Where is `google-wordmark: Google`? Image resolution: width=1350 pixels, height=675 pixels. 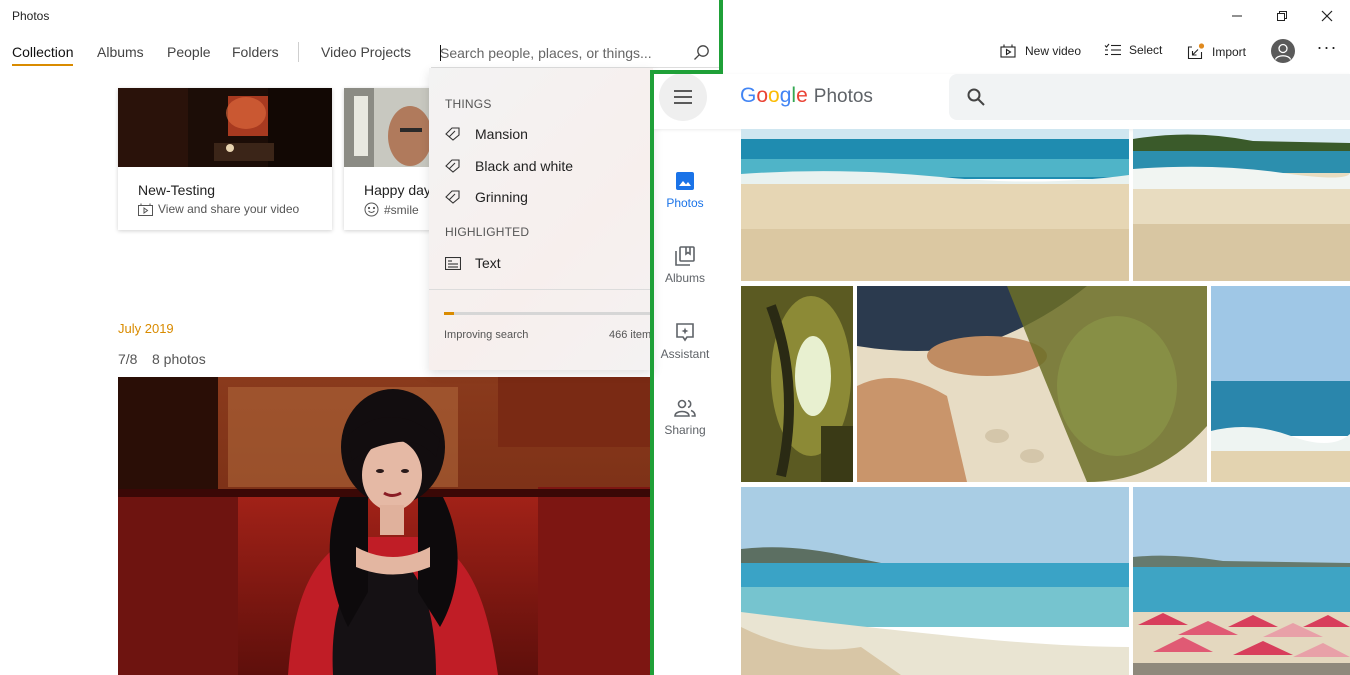
google-wordmark: Google is located at coordinates (774, 96).